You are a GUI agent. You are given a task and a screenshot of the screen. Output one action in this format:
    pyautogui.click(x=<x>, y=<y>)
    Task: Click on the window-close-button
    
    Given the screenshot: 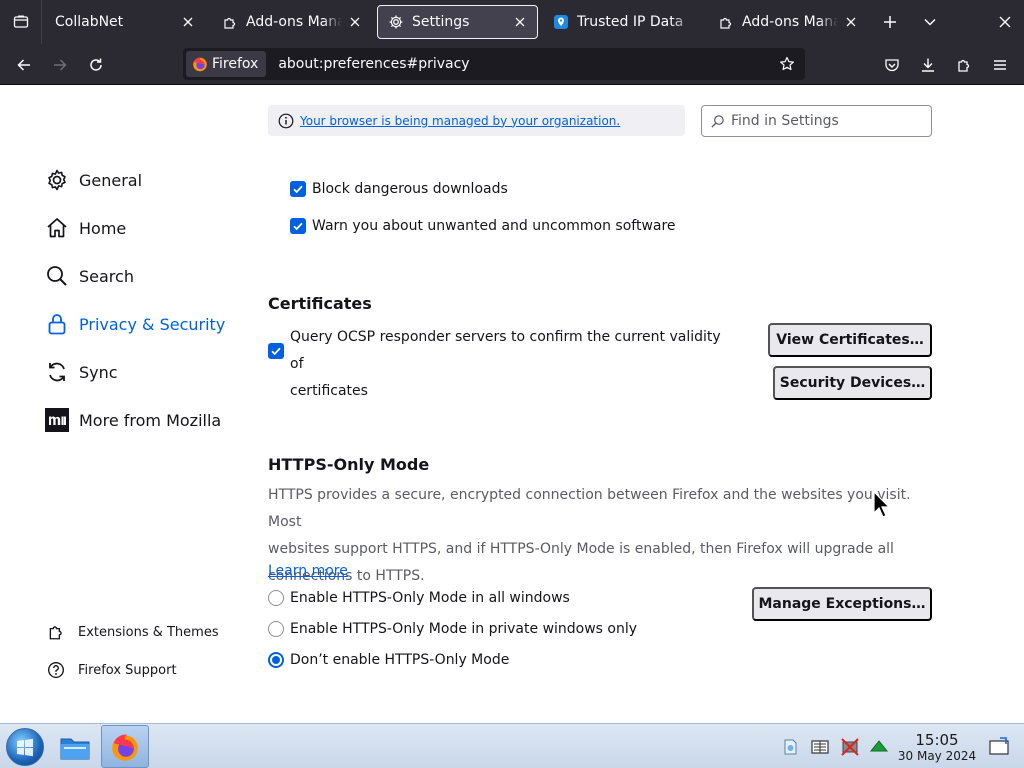 What is the action you would take?
    pyautogui.click(x=1005, y=22)
    